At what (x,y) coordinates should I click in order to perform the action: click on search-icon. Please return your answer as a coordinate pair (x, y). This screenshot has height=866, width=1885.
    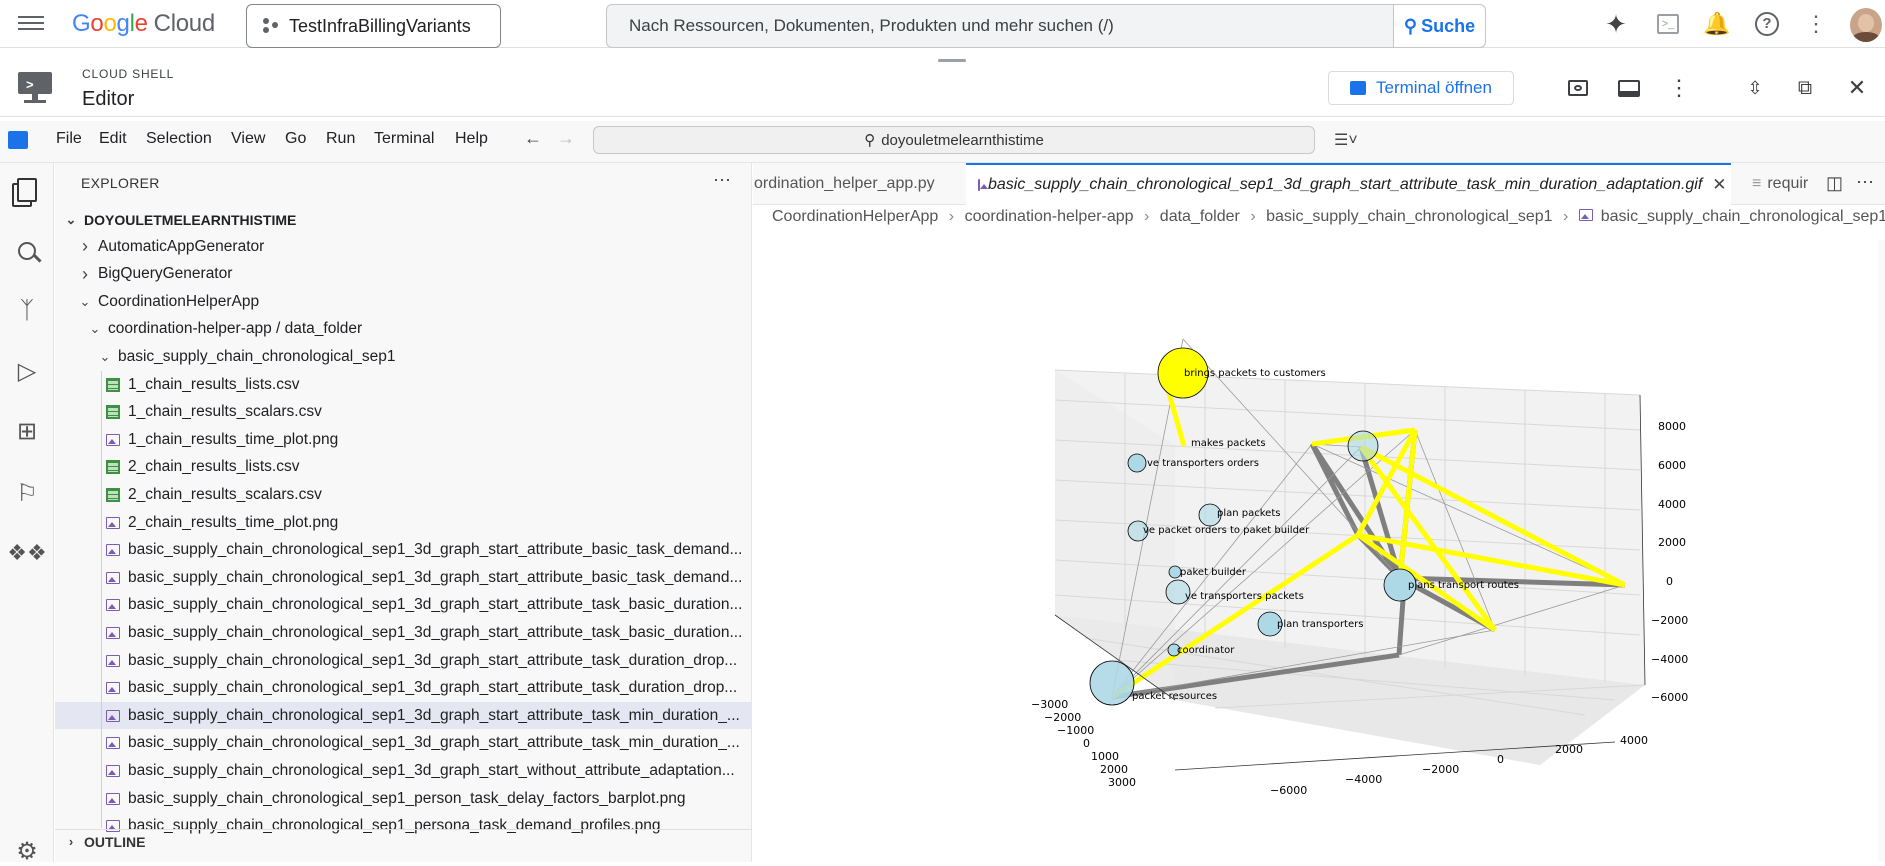
    Looking at the image, I should click on (27, 251).